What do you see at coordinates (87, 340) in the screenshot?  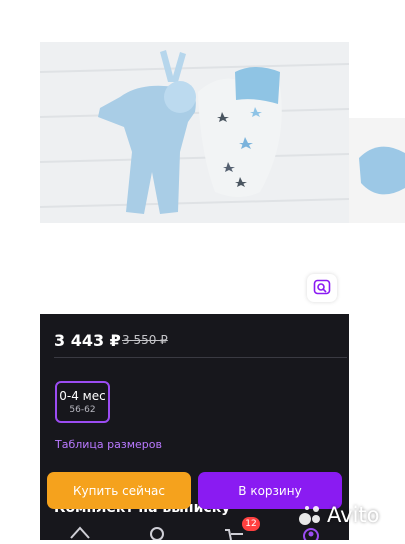 I see `price: 3 443 ₽` at bounding box center [87, 340].